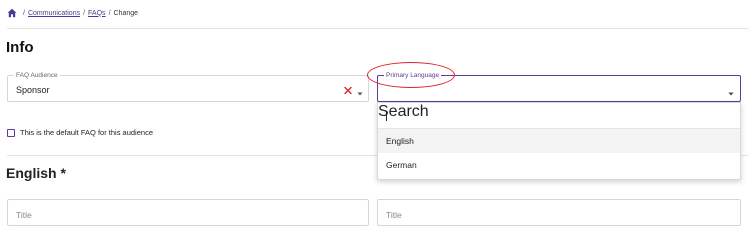 This screenshot has width=753, height=240. Describe the element at coordinates (33, 90) in the screenshot. I see `faq-audience-value: Sponsor` at that location.